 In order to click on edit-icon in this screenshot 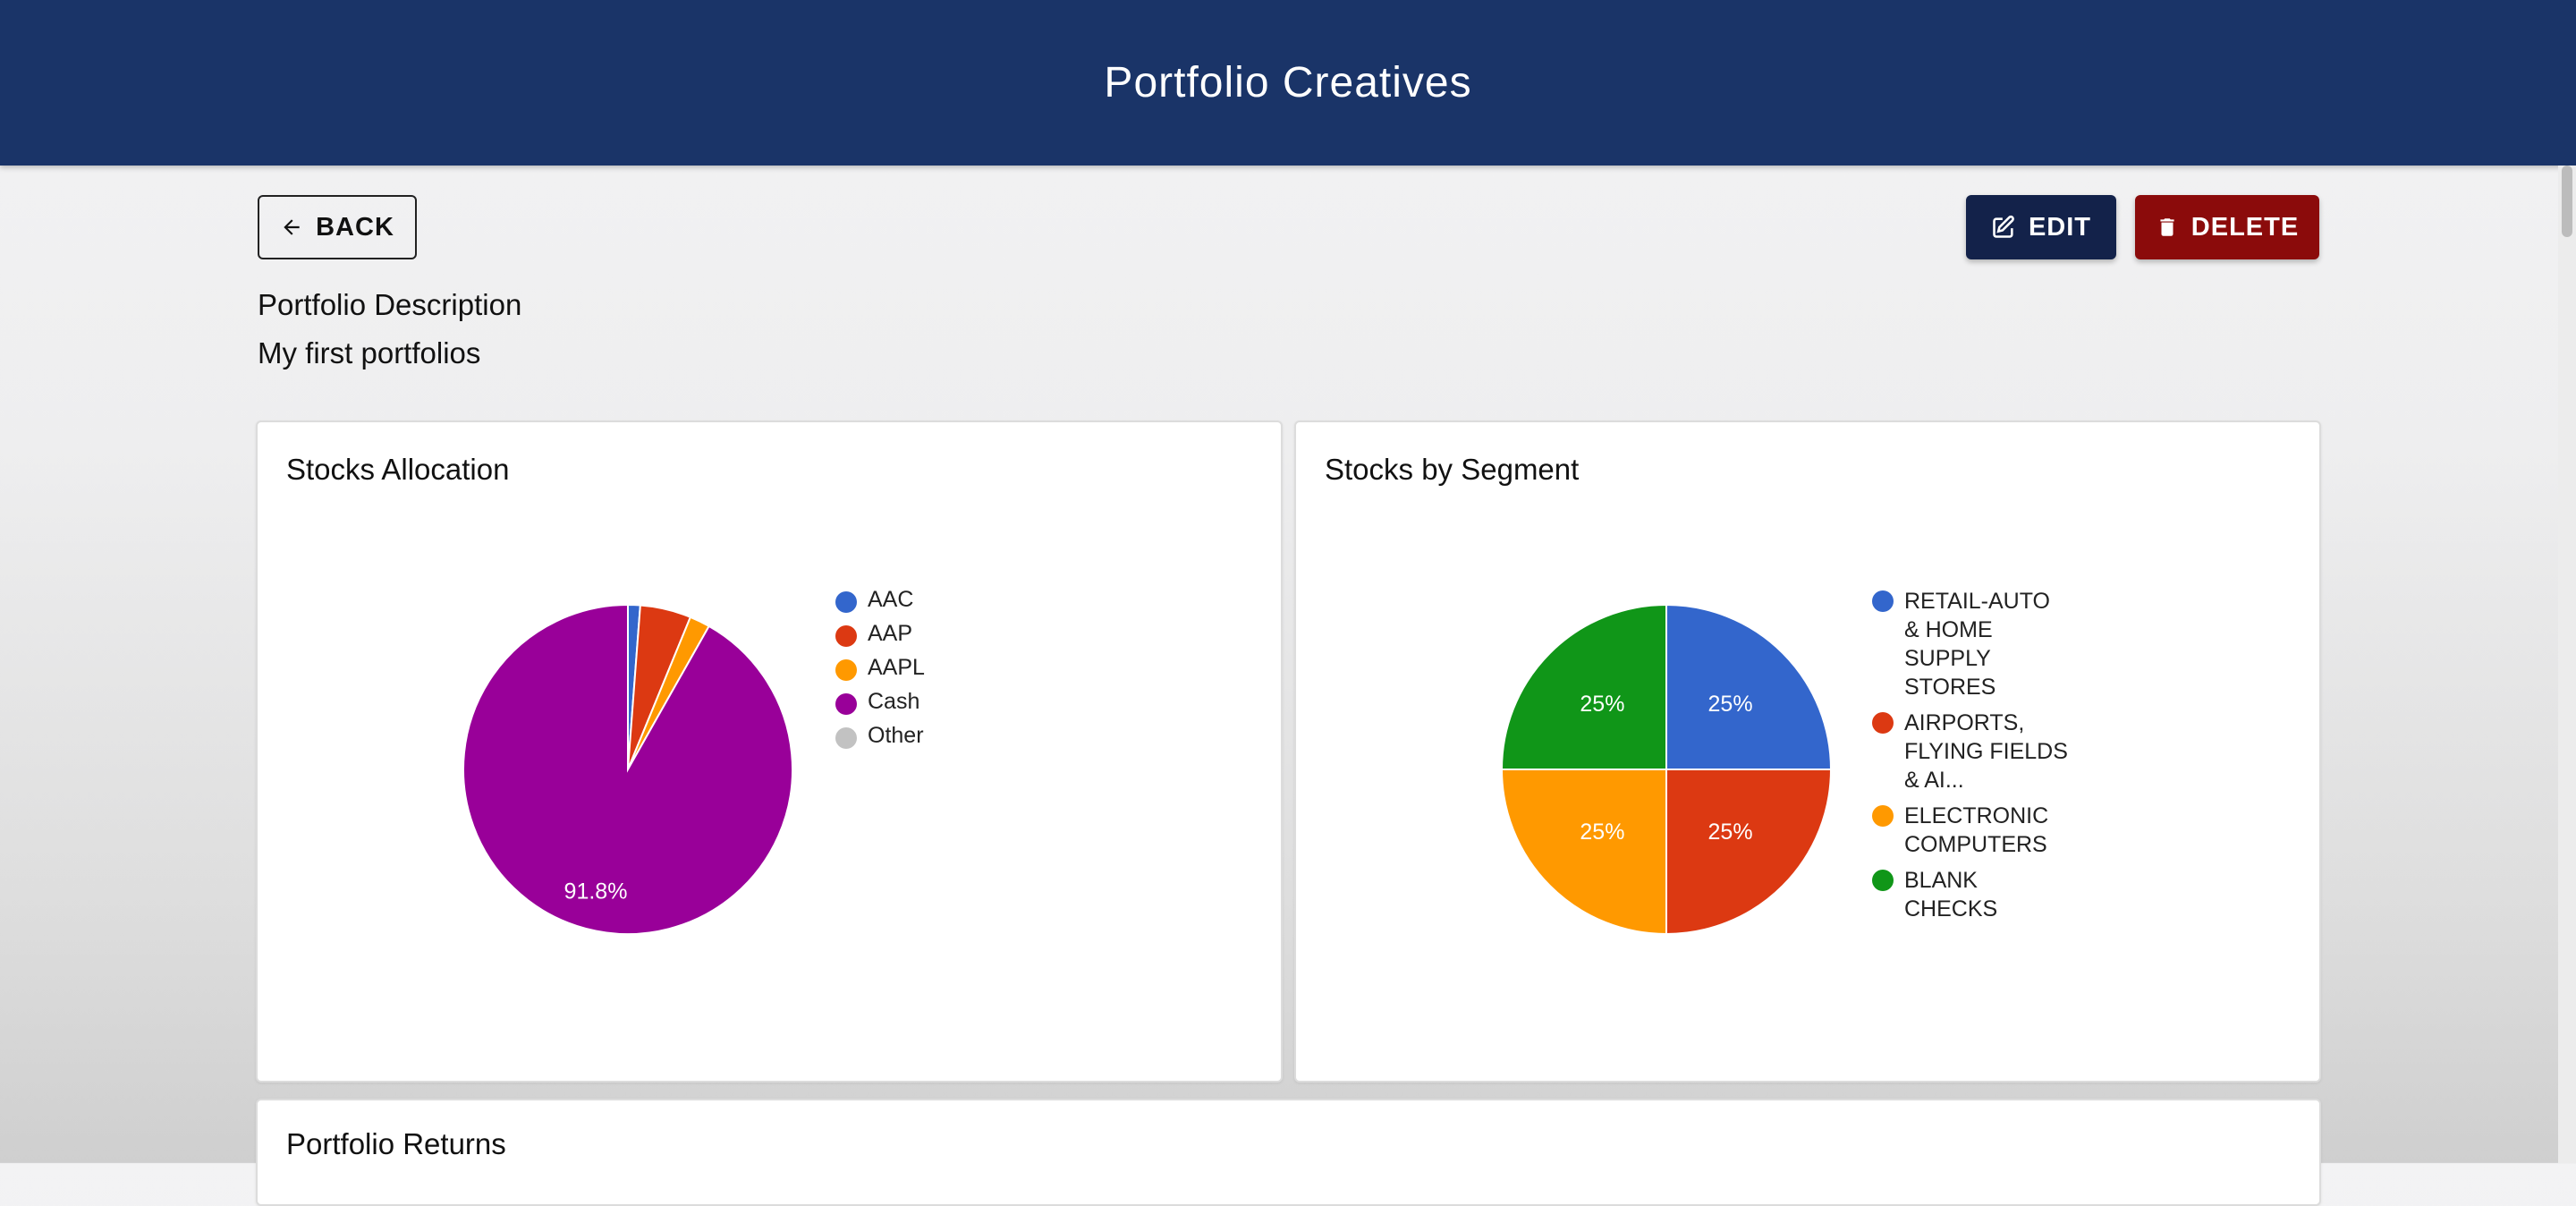, I will do `click(2003, 226)`.